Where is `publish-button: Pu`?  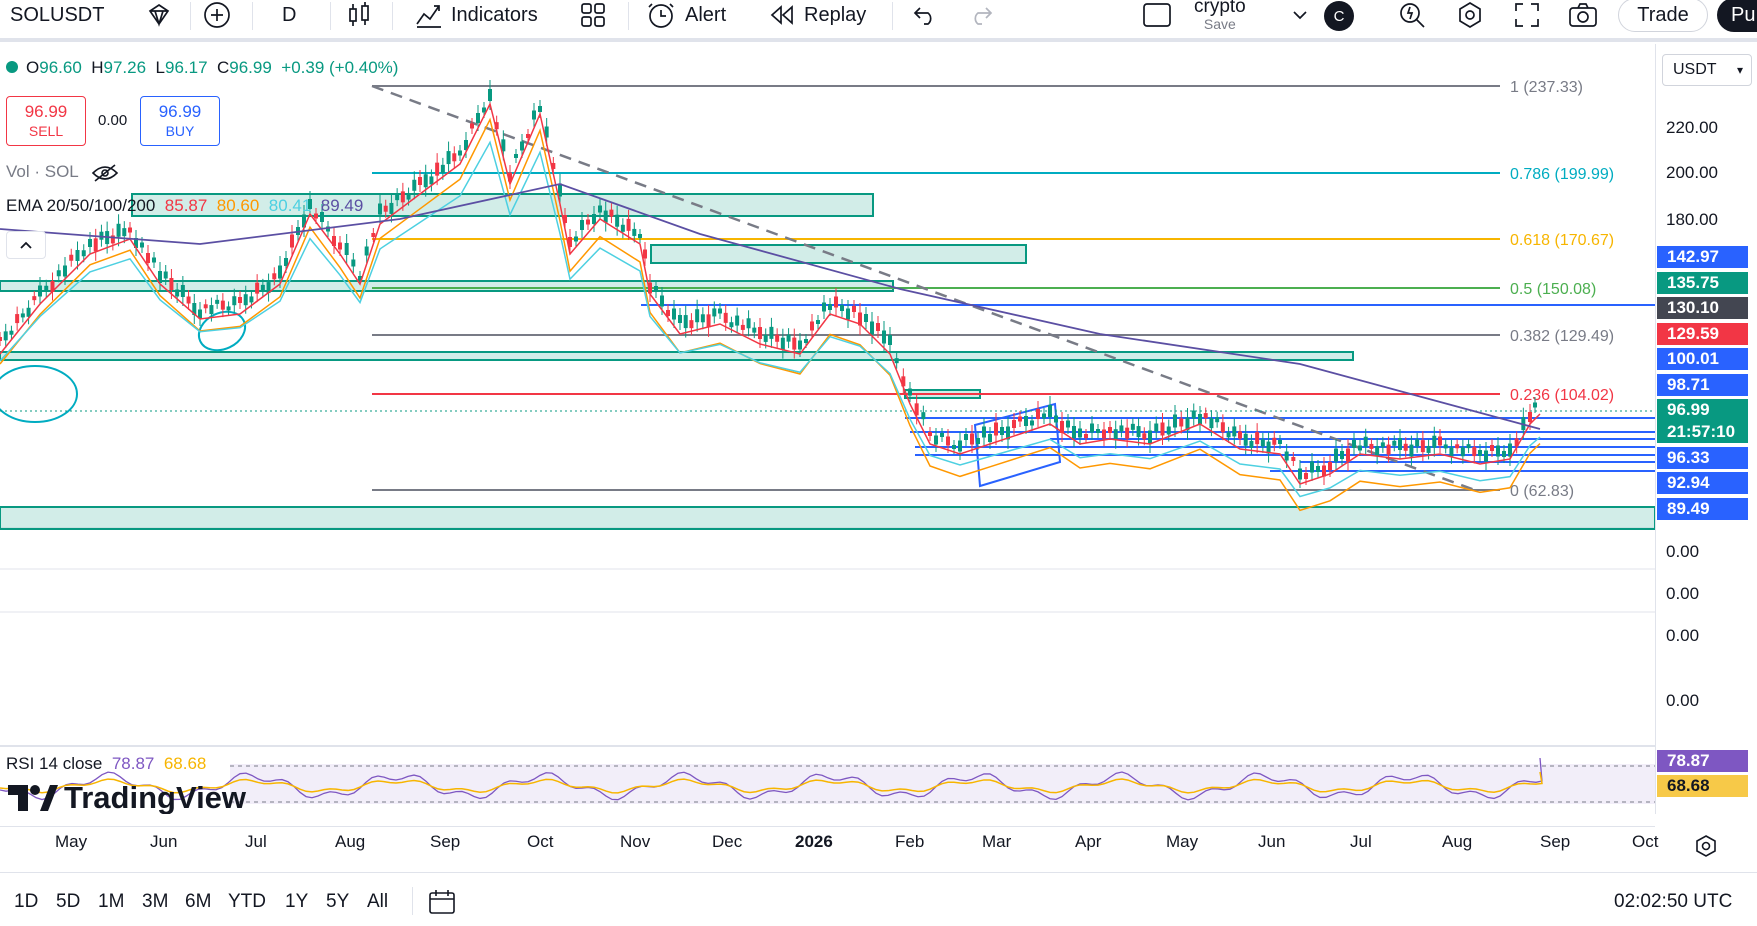 publish-button: Pu is located at coordinates (1737, 16).